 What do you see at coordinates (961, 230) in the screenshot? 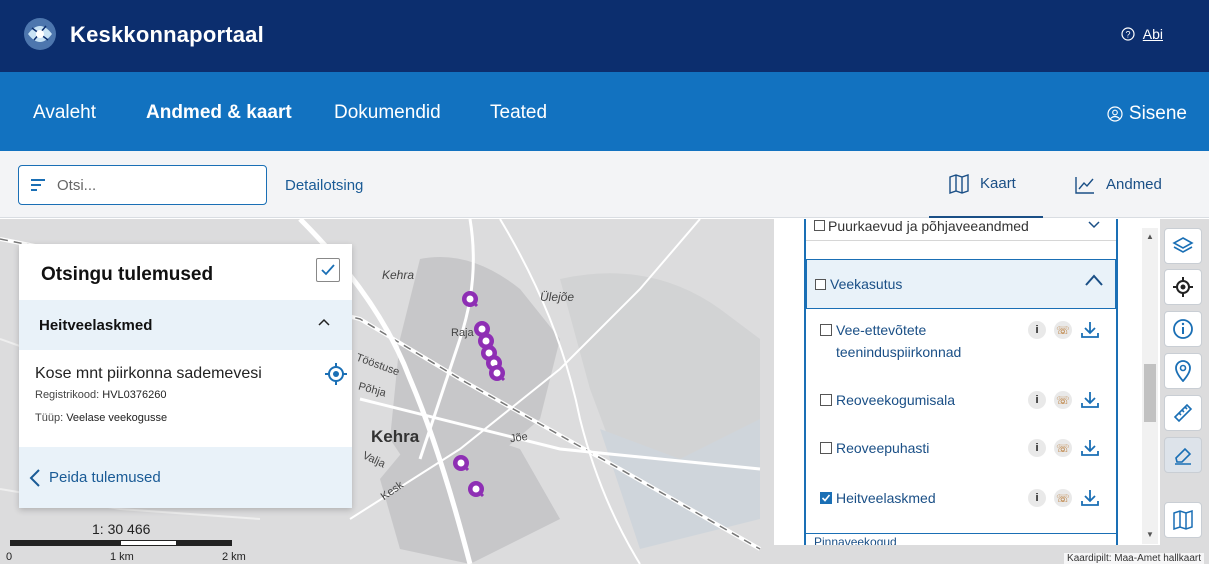
I see `layer-group-groundwater: Puurkaevud ja põhjaveeandmed` at bounding box center [961, 230].